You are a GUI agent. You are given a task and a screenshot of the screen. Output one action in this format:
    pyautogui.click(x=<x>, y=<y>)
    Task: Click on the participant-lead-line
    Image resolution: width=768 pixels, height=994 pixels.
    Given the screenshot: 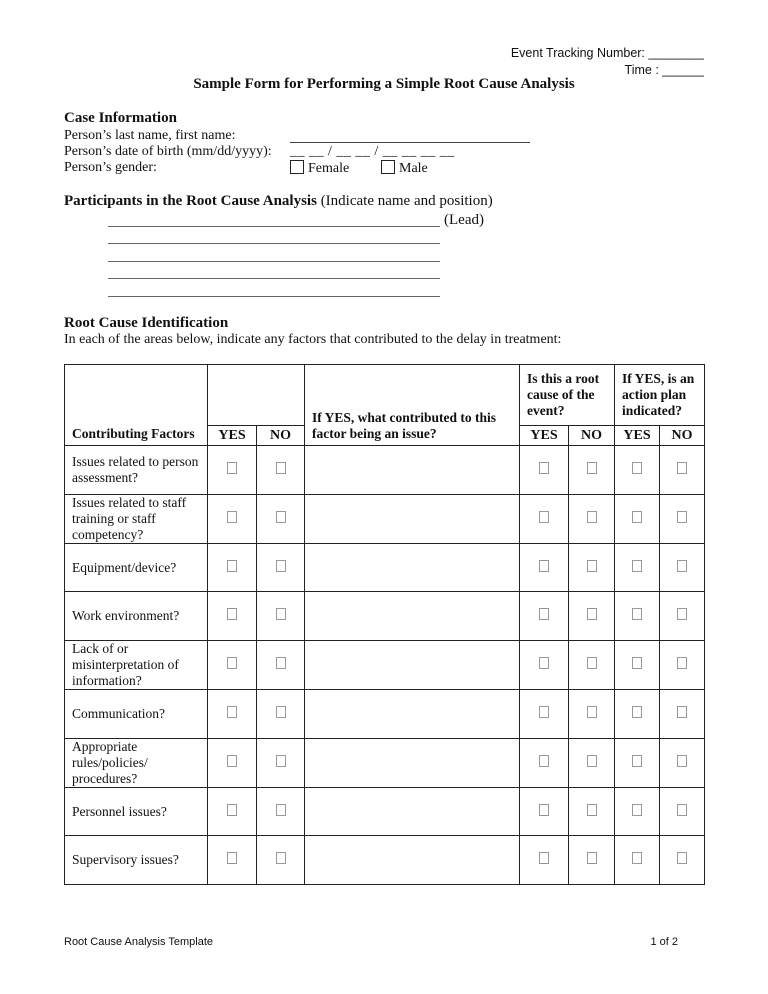 What is the action you would take?
    pyautogui.click(x=274, y=226)
    